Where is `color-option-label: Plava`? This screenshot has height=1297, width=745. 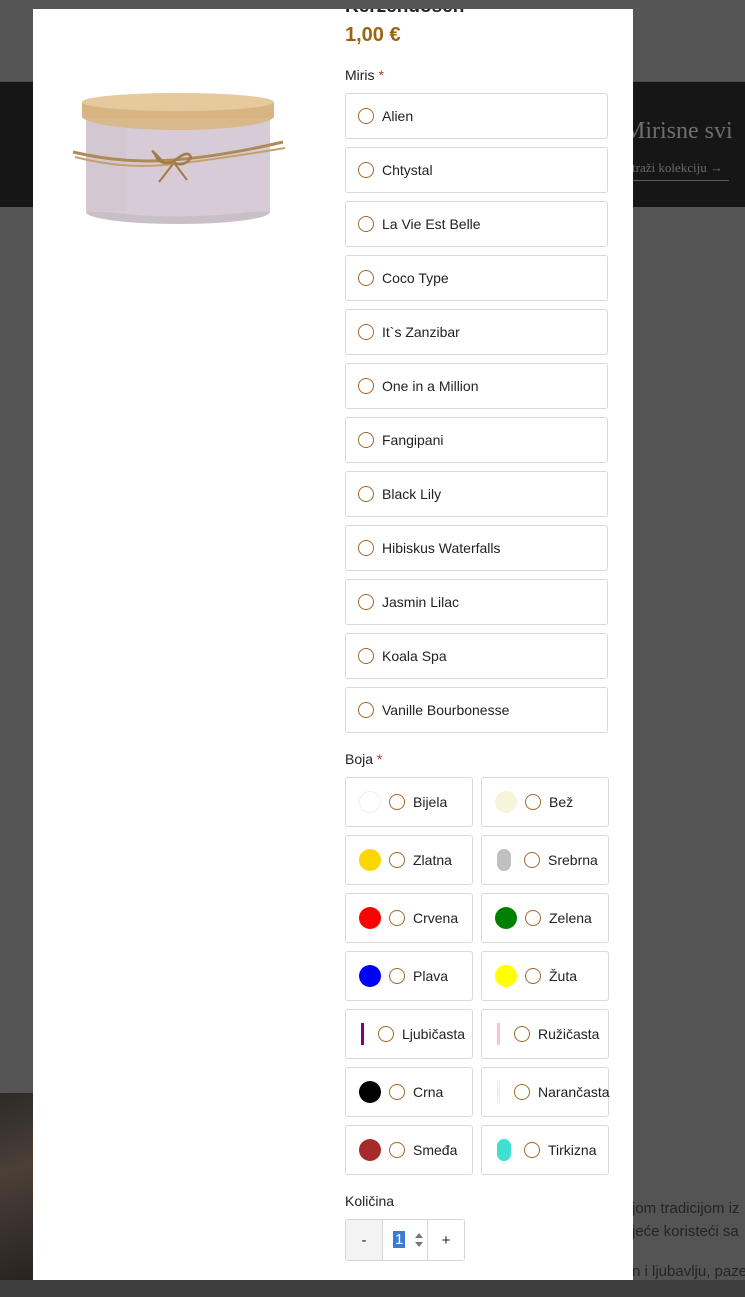 color-option-label: Plava is located at coordinates (431, 976).